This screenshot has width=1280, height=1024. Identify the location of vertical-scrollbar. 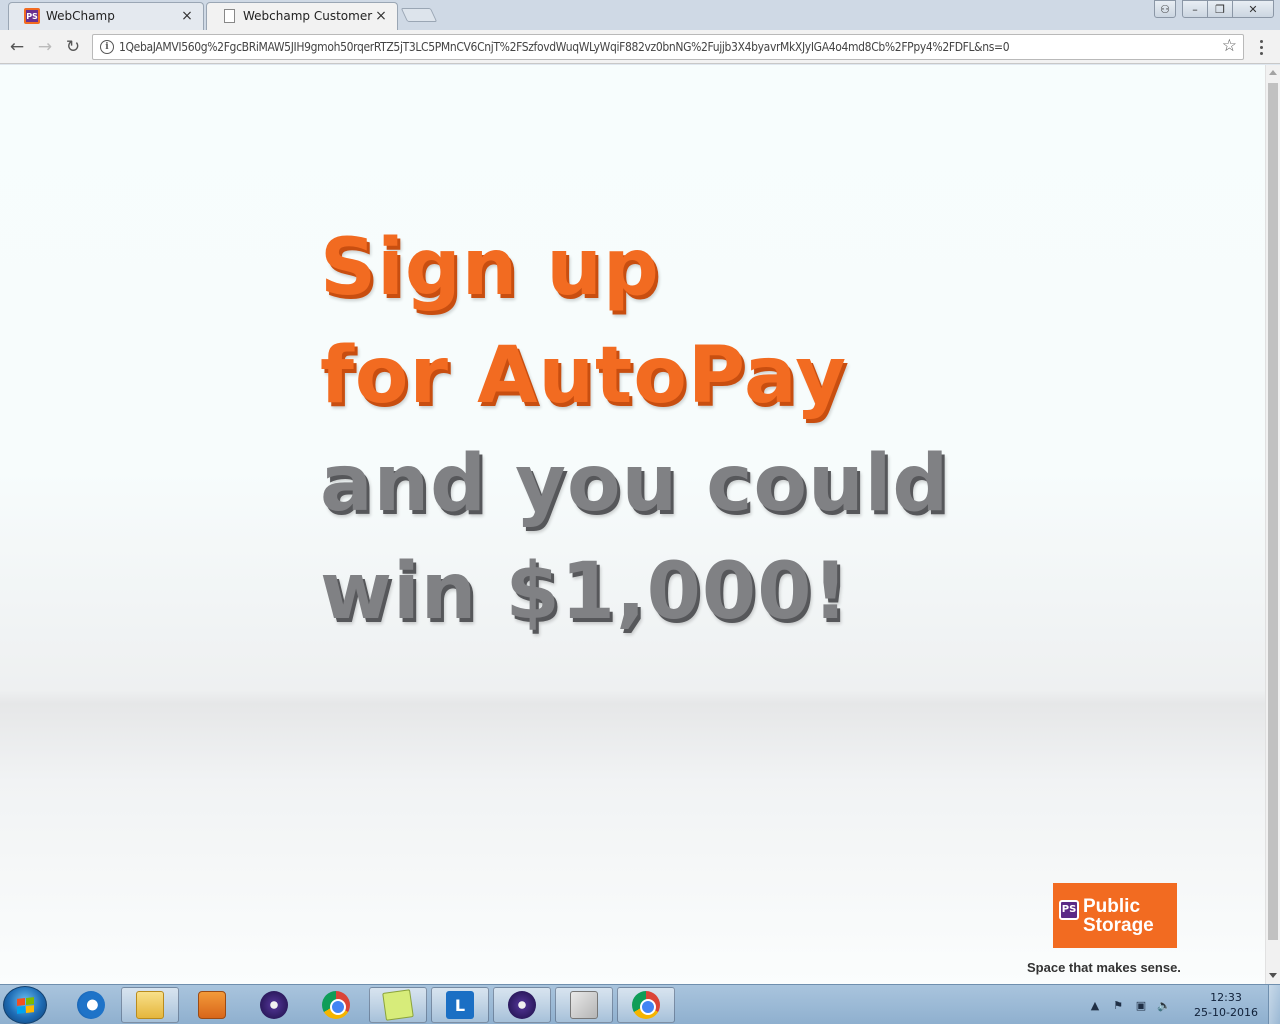
(1272, 524).